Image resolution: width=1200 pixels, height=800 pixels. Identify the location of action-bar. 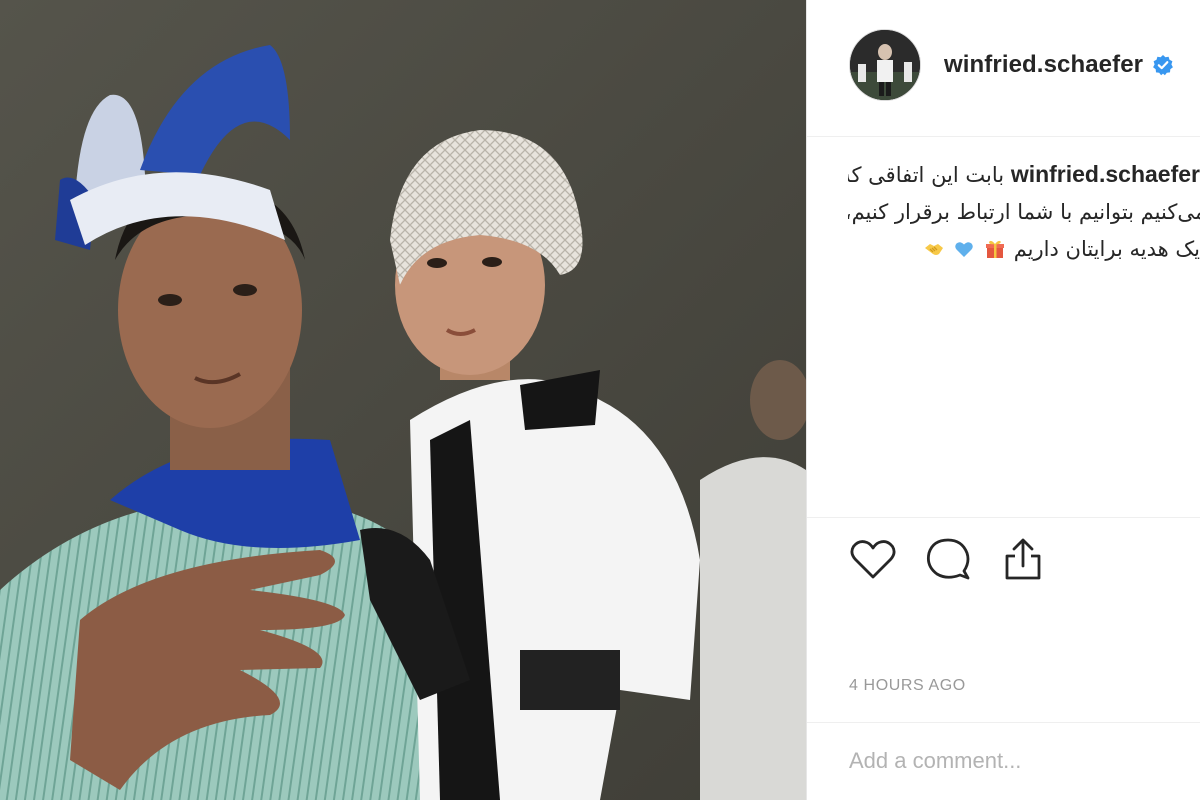
(961, 559).